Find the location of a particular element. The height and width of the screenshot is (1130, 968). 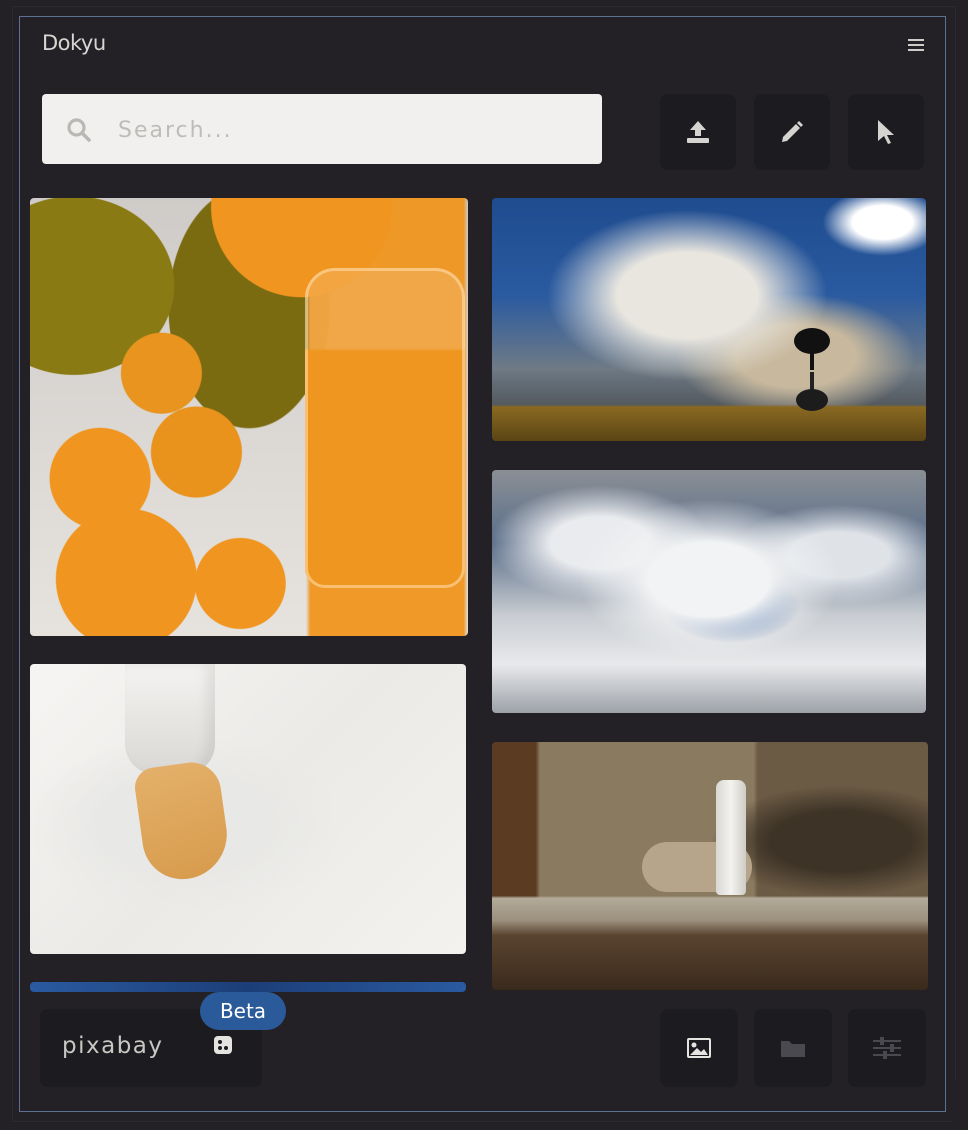

gallery-image-sky-tree is located at coordinates (709, 319).